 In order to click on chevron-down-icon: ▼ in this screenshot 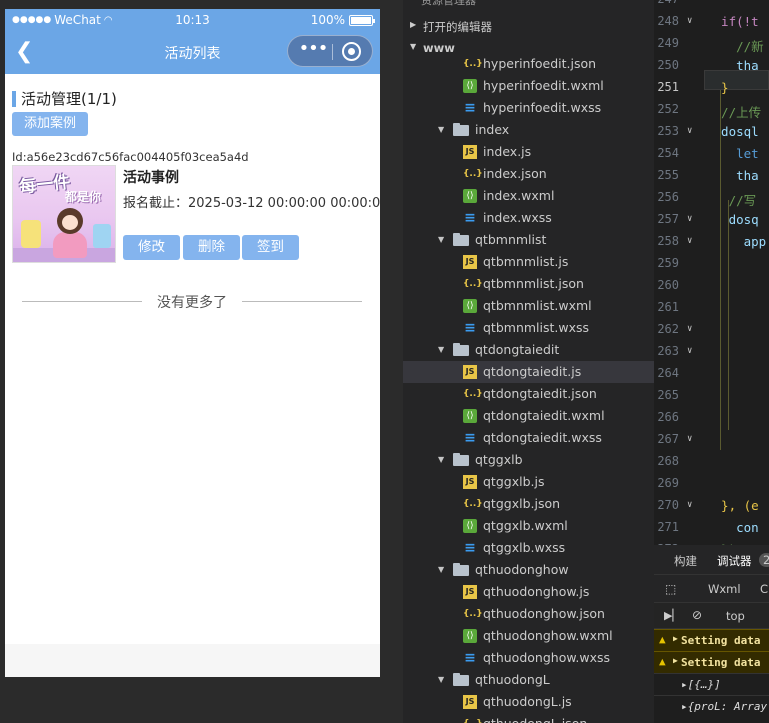, I will do `click(441, 349)`.